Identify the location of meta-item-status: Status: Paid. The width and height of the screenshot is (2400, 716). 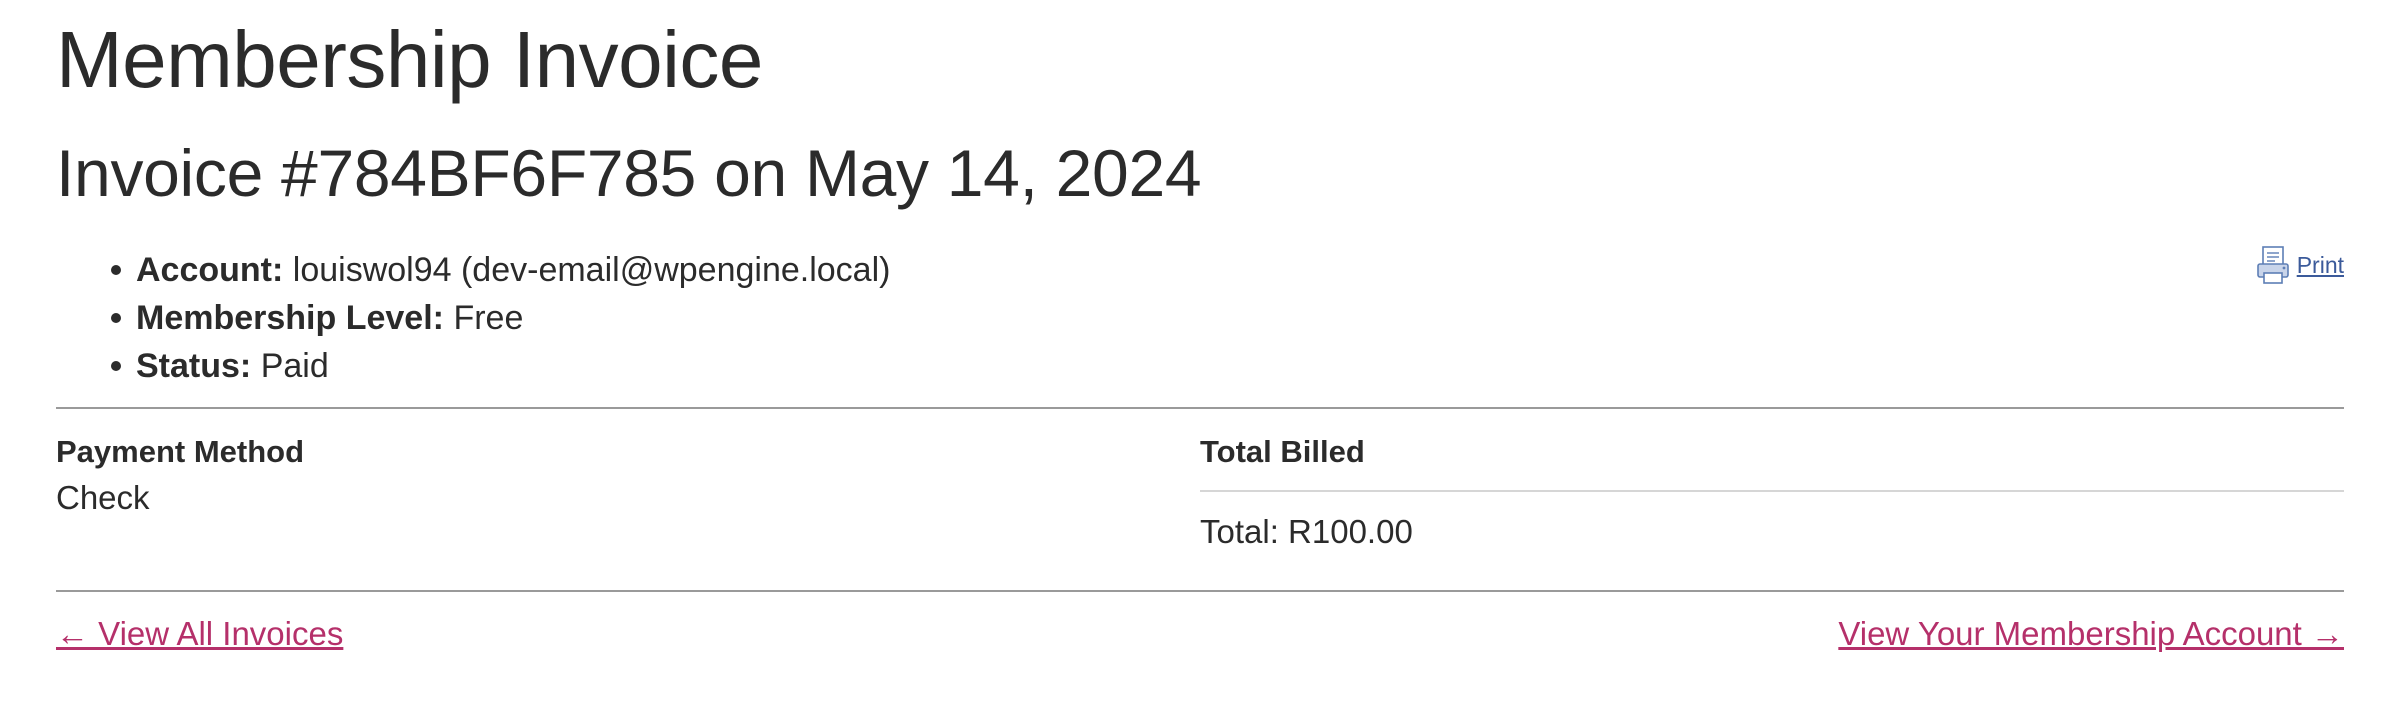
(500, 366).